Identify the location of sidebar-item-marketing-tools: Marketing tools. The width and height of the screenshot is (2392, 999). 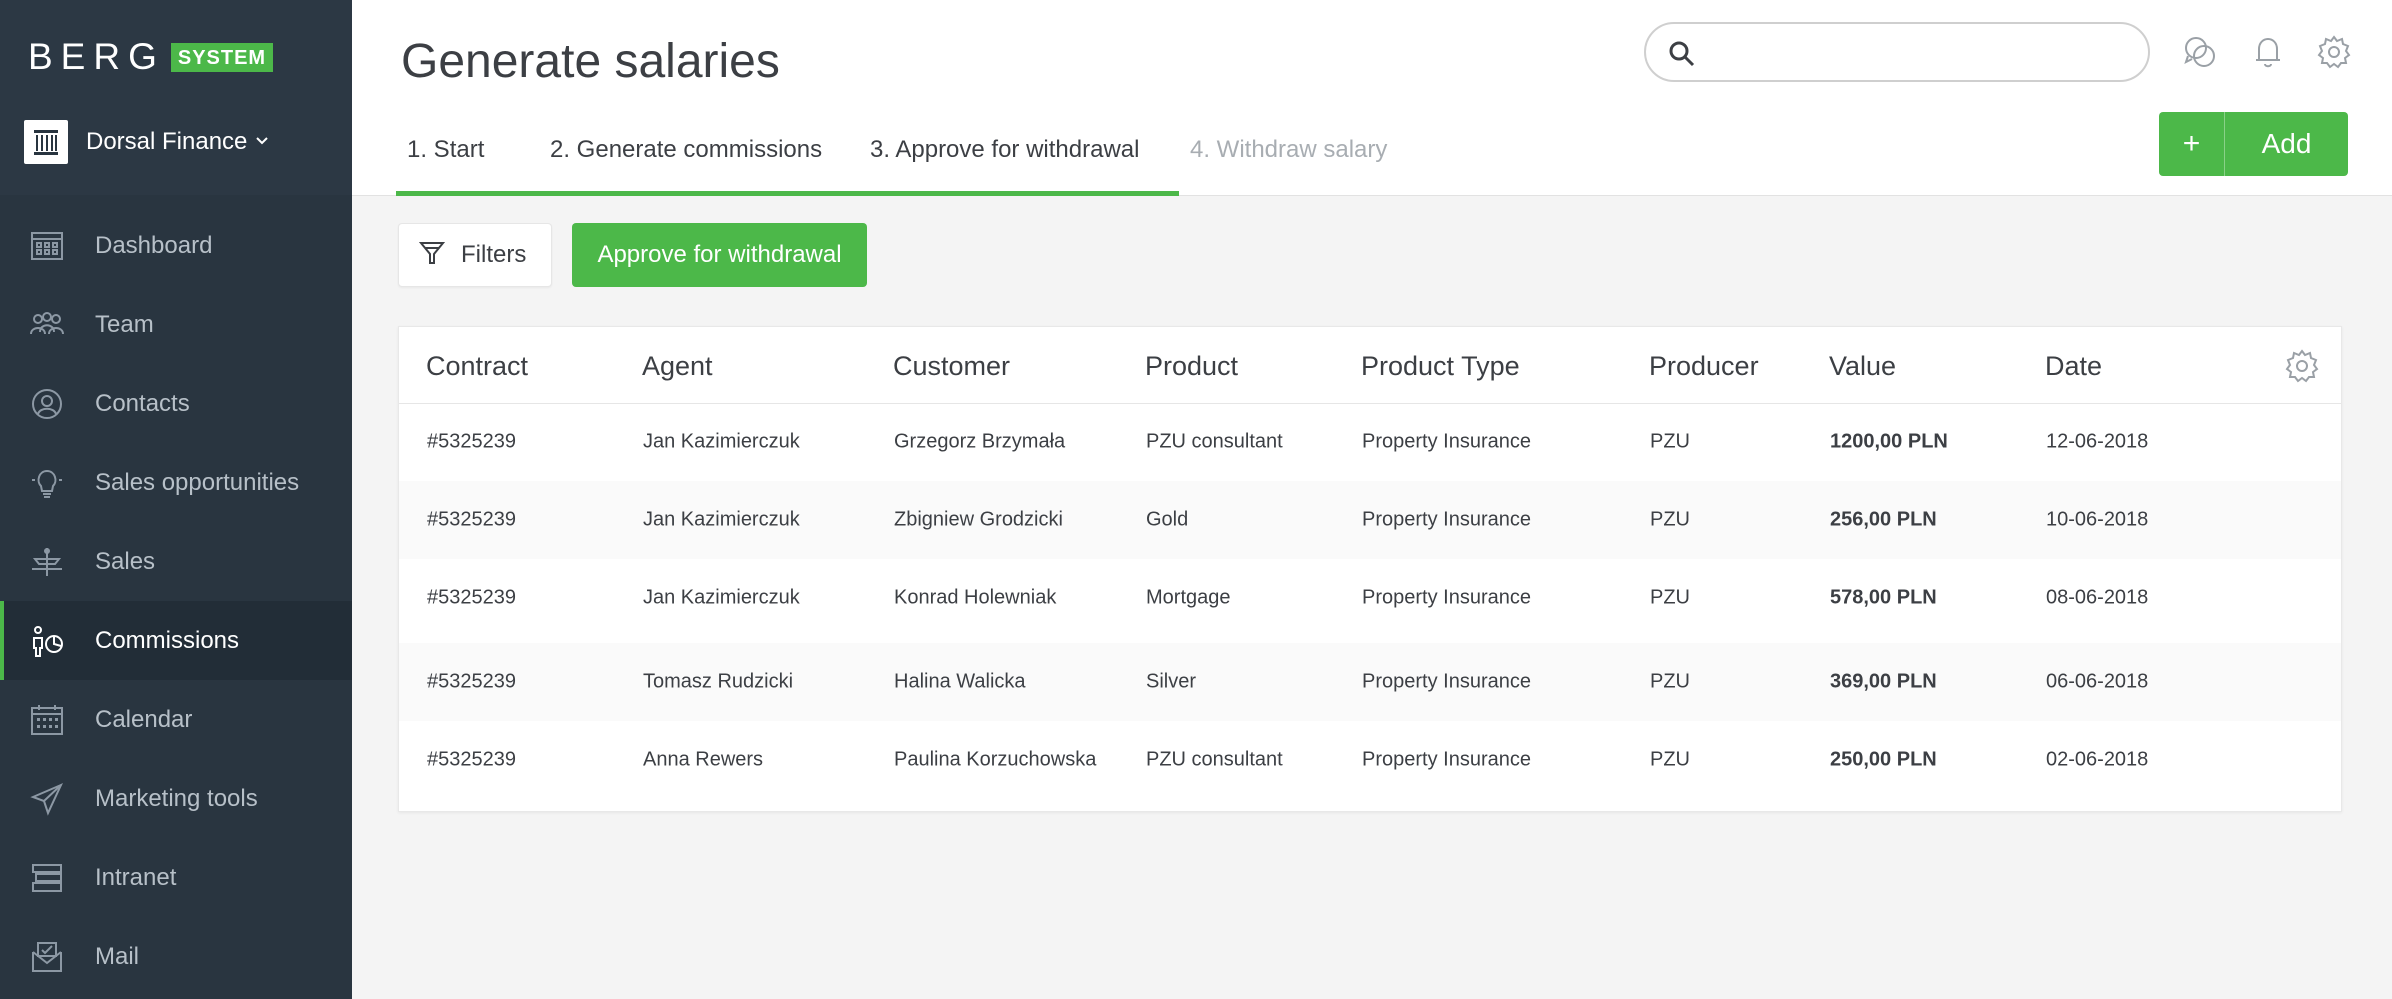
(176, 798).